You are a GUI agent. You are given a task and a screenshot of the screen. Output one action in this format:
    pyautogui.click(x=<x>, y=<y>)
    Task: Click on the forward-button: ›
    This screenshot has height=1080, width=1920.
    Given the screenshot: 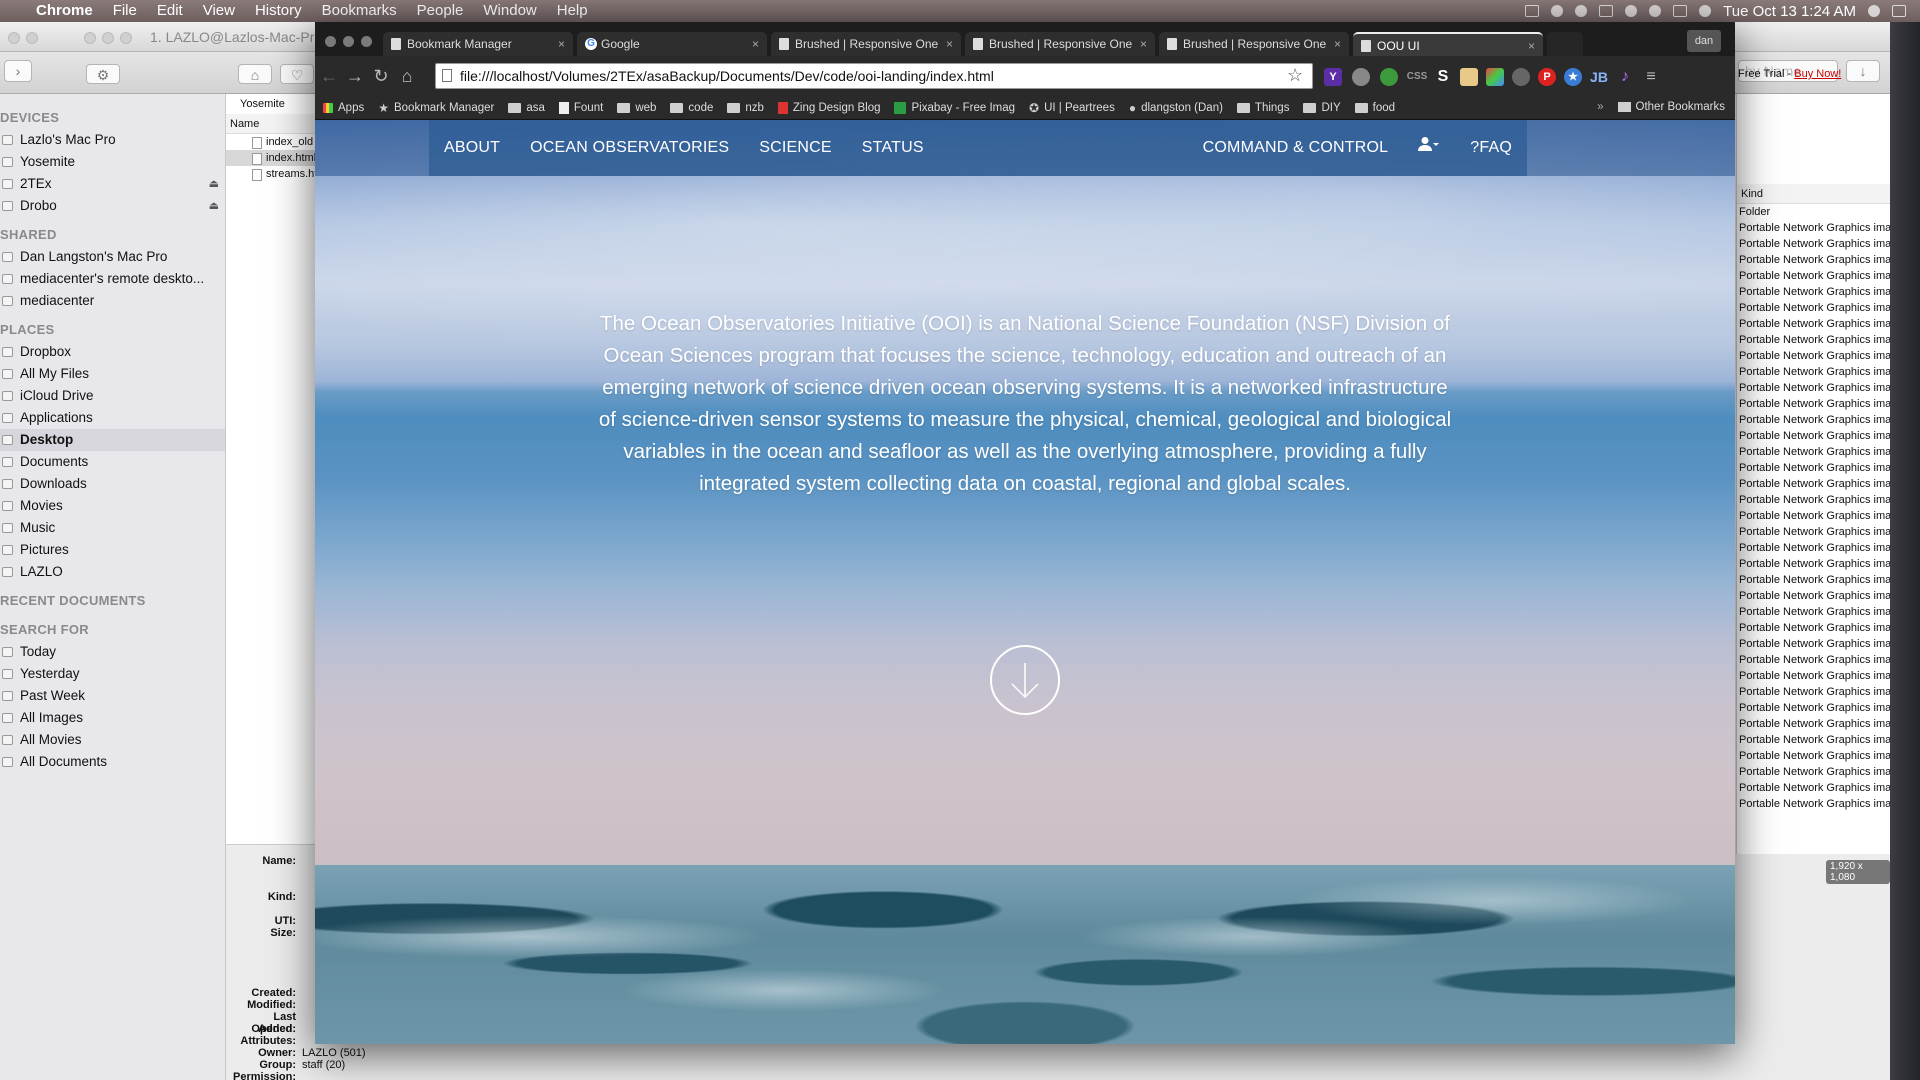 What is the action you would take?
    pyautogui.click(x=18, y=71)
    